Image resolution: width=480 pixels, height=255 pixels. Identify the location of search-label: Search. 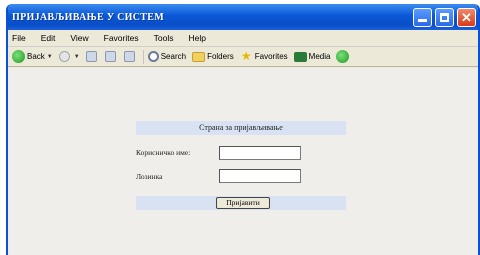
(173, 56).